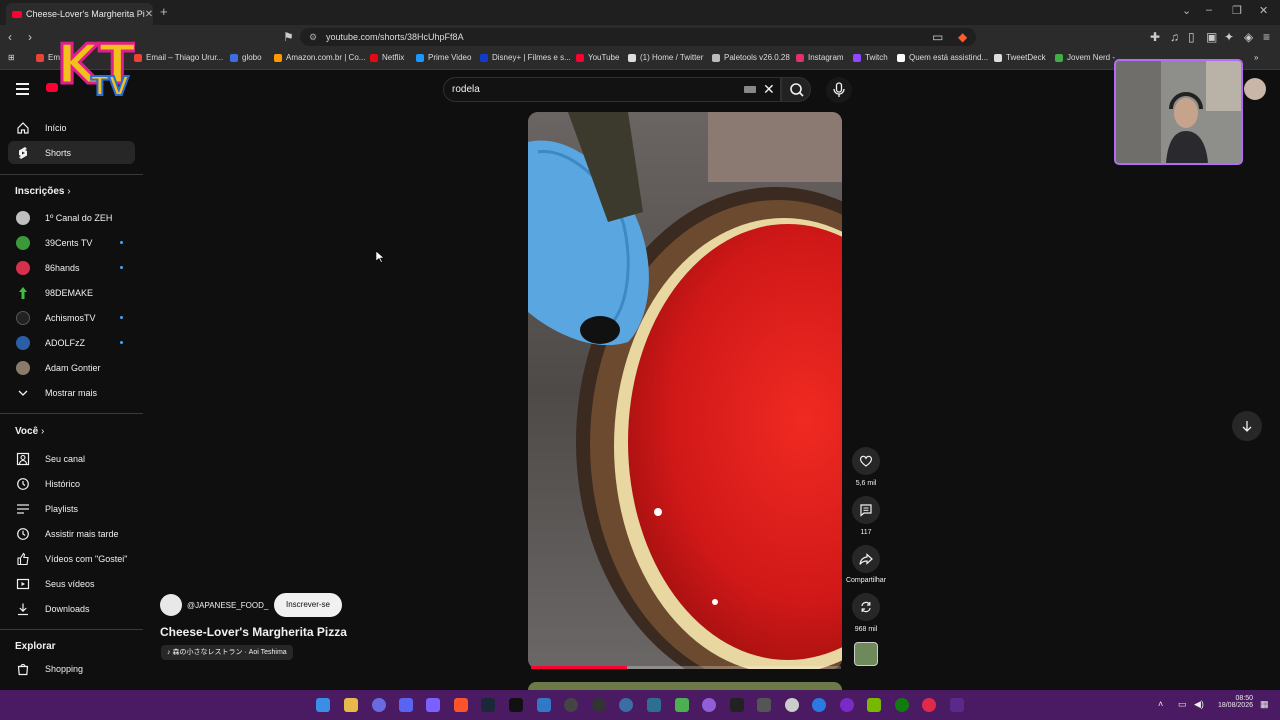  I want to click on bookmark-item: Netflix, so click(387, 57).